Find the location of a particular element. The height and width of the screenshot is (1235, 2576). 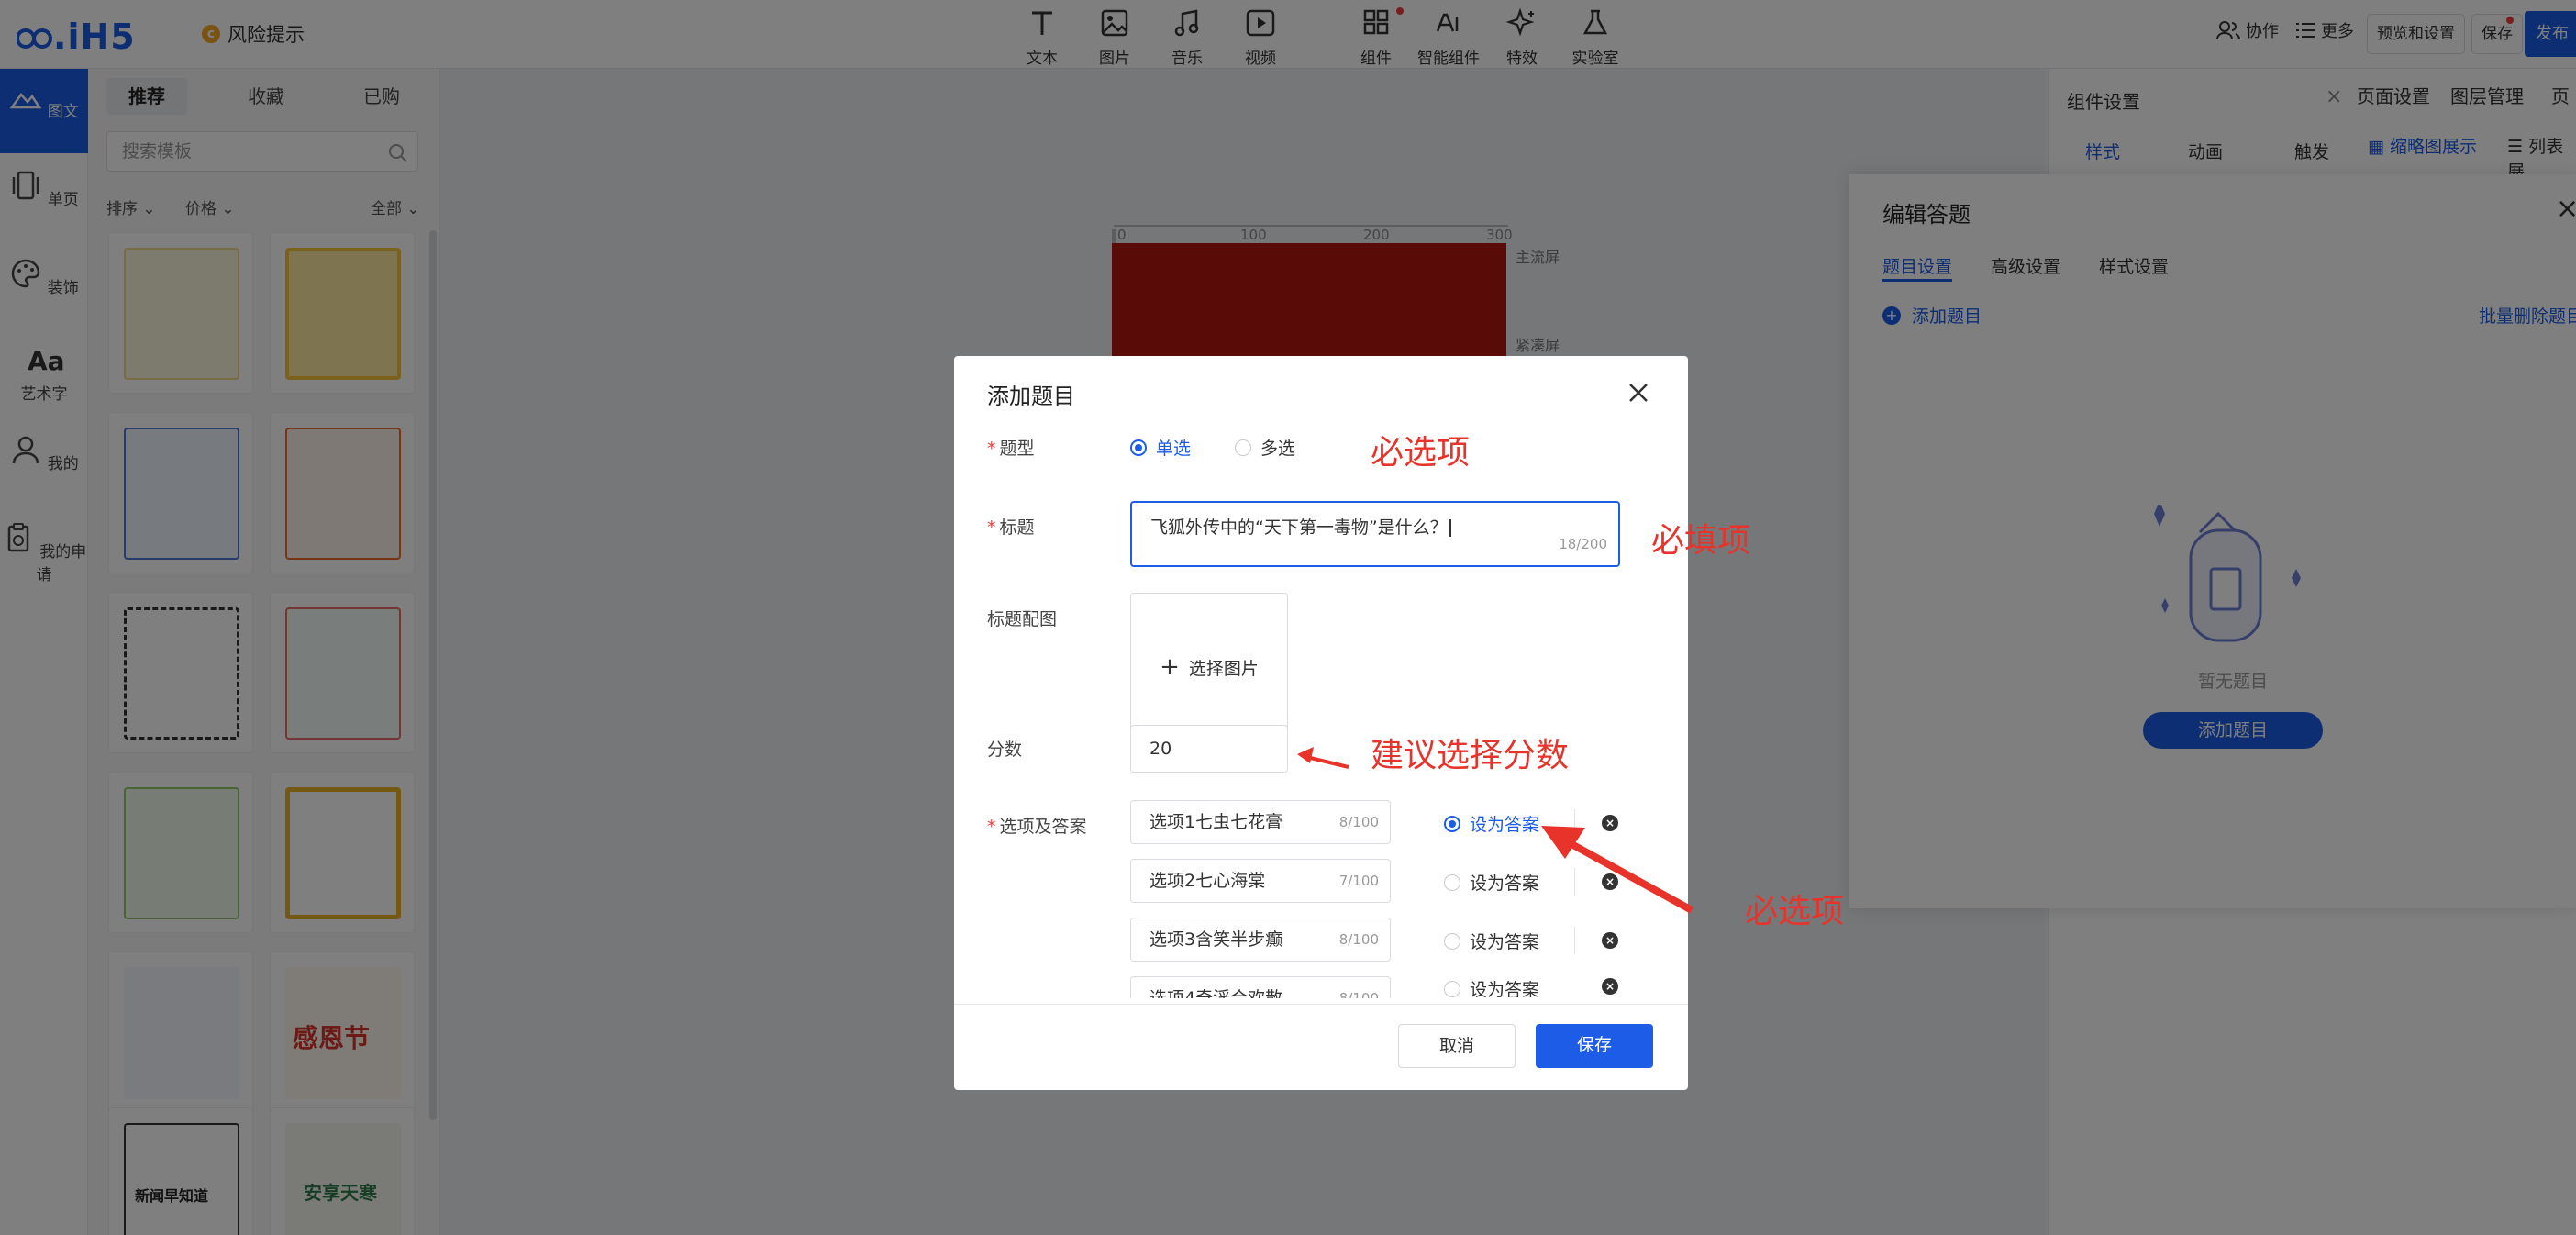

footer-divider is located at coordinates (1321, 1004).